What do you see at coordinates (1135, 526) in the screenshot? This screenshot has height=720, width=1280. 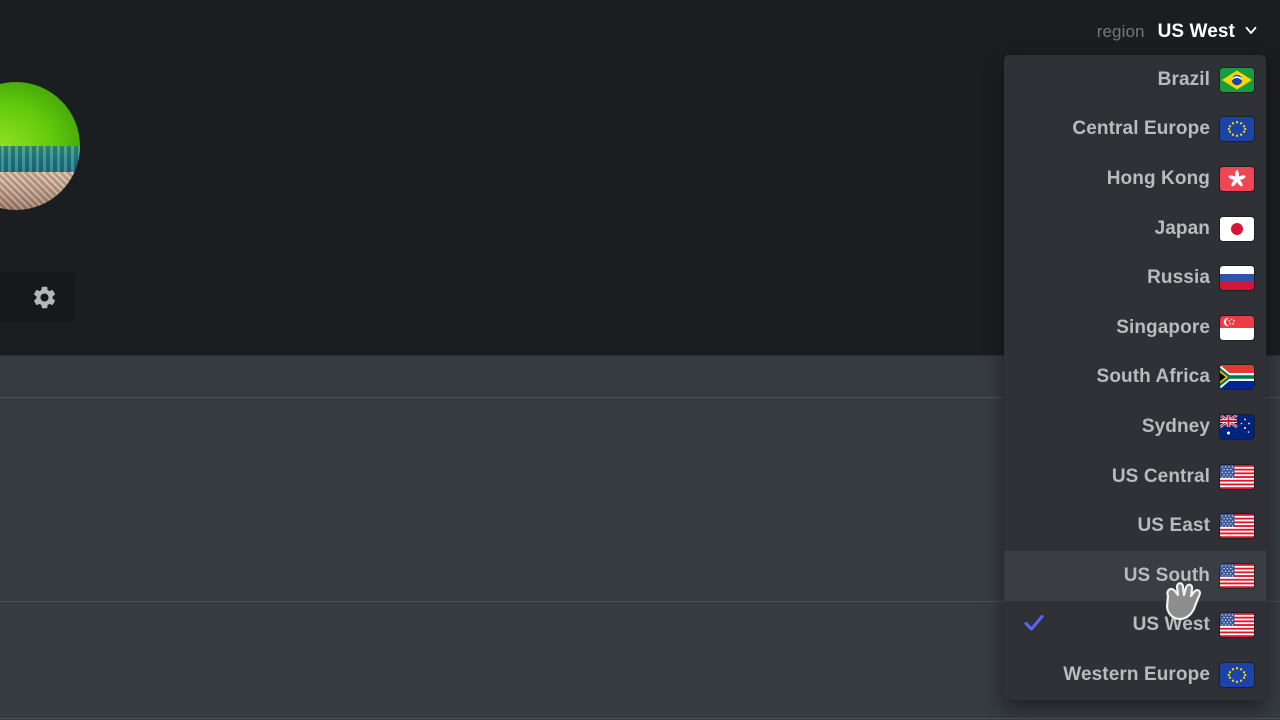 I see `dropdown-item-us-east: US East` at bounding box center [1135, 526].